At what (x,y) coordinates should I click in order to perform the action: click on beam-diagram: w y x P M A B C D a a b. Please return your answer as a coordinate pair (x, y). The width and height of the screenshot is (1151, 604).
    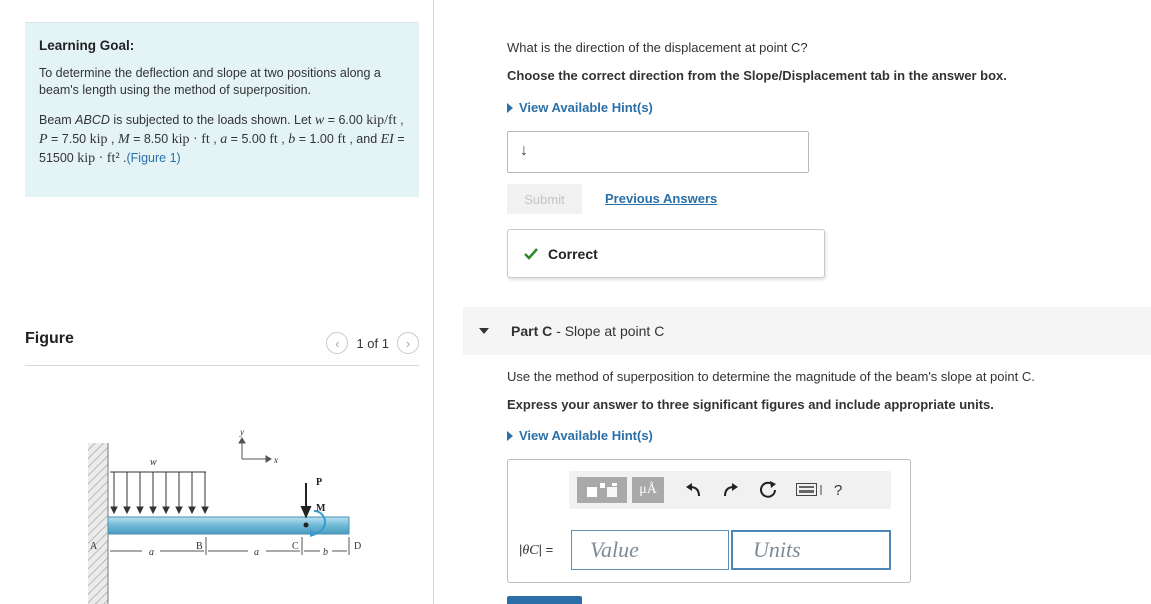
    Looking at the image, I should click on (224, 515).